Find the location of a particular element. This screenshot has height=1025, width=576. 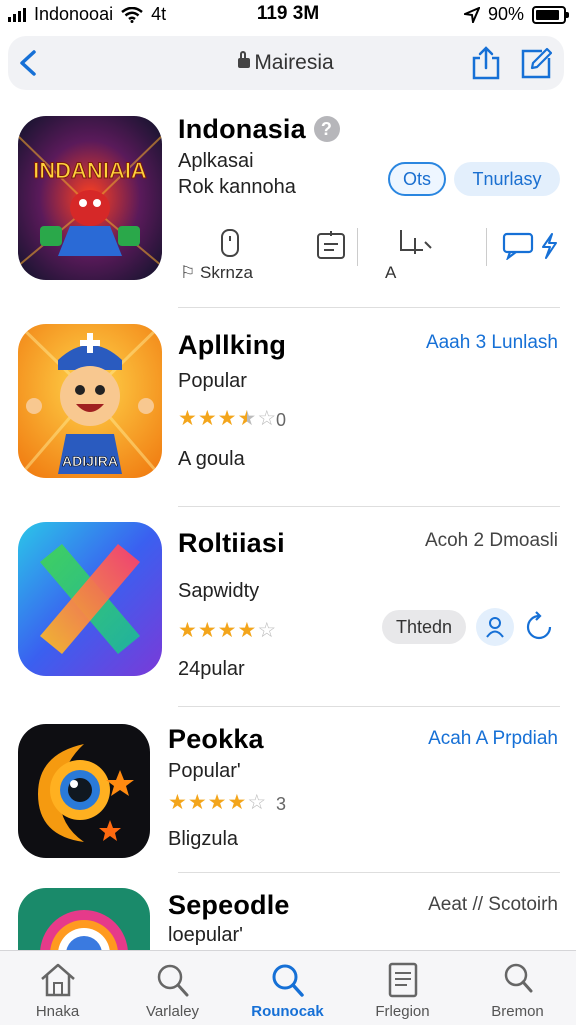

metric-storage: ⚐ Skrnza is located at coordinates (230, 255).